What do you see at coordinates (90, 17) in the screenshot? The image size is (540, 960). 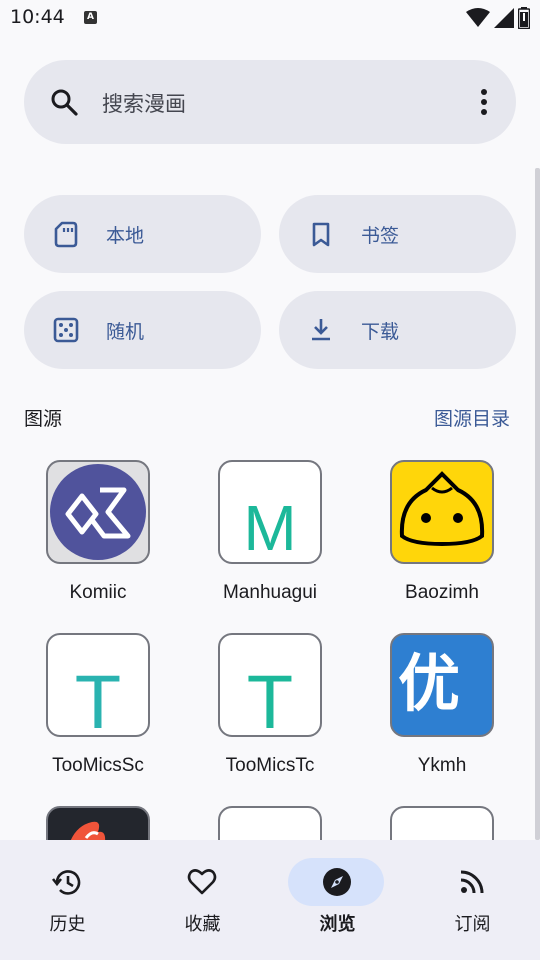 I see `notification-icon: A` at bounding box center [90, 17].